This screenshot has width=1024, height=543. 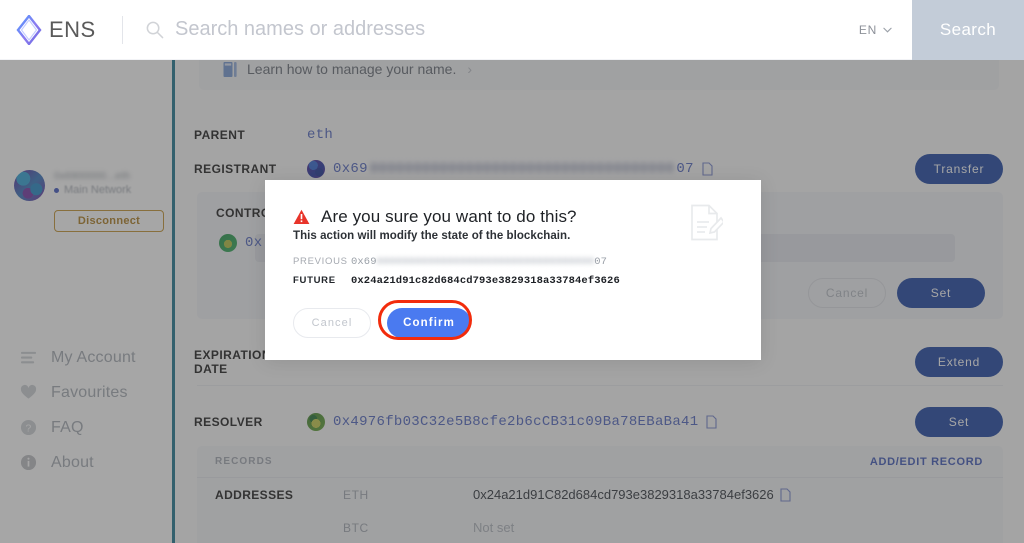 What do you see at coordinates (92, 176) in the screenshot?
I see `account-name: 0x6900000...eth` at bounding box center [92, 176].